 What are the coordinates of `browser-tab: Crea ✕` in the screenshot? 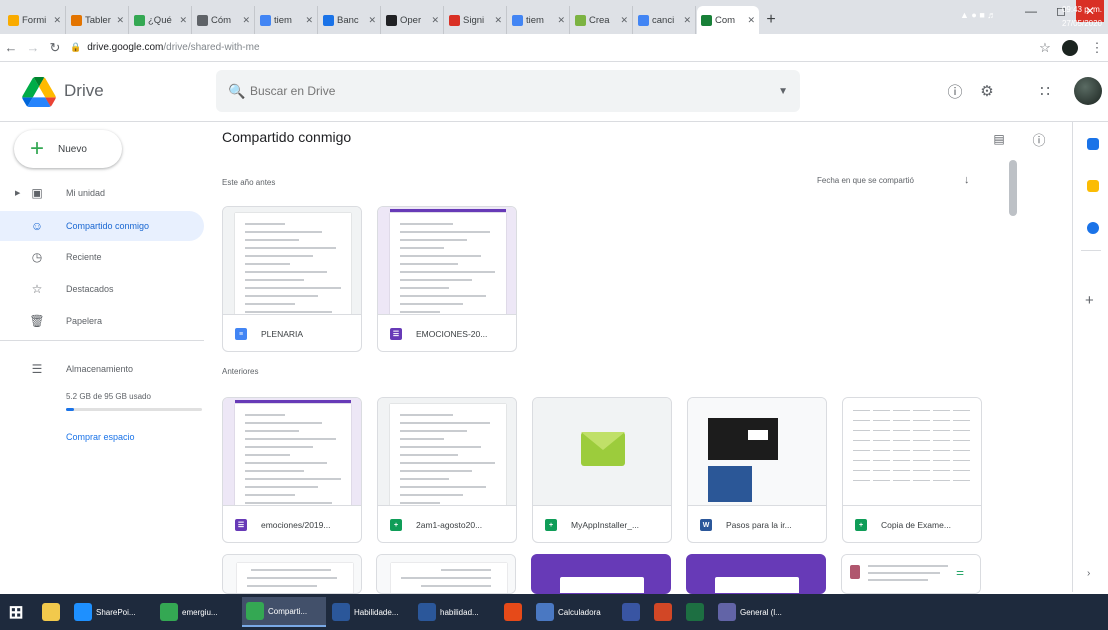 It's located at (602, 20).